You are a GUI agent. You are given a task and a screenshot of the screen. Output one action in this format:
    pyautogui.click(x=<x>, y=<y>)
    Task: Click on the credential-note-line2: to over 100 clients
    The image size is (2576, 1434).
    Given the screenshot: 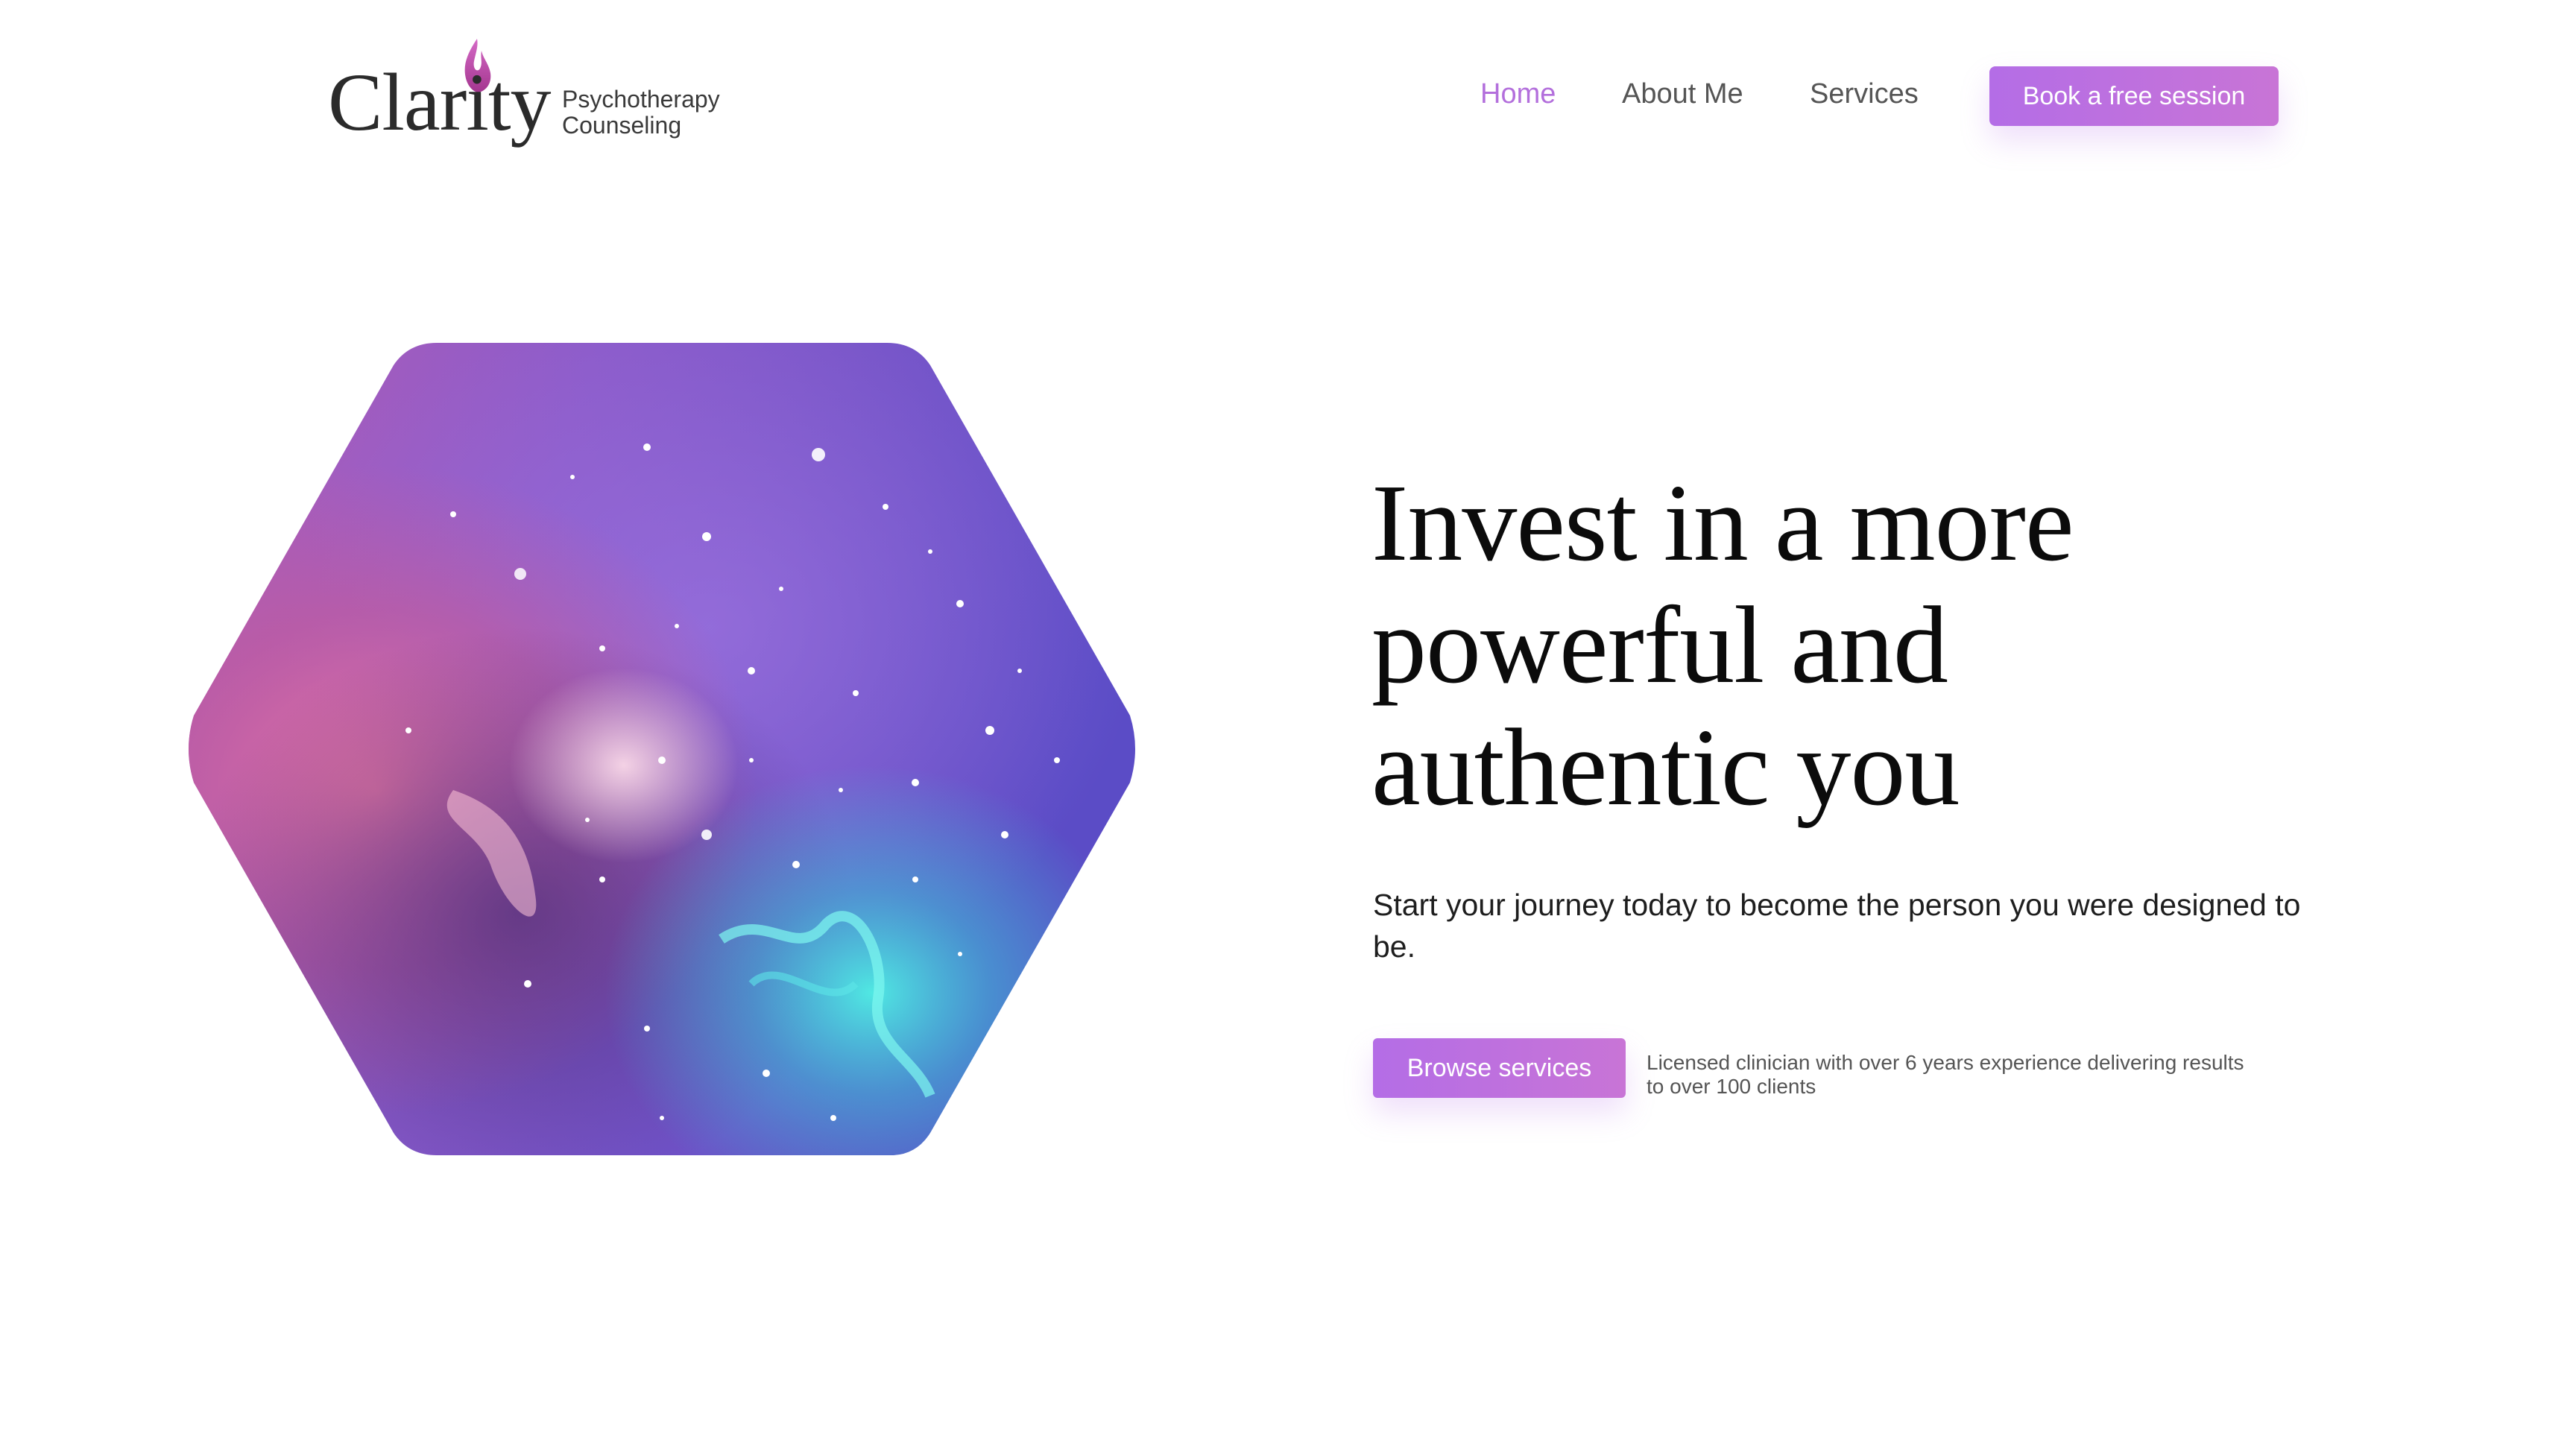 What is the action you would take?
    pyautogui.click(x=1731, y=1086)
    